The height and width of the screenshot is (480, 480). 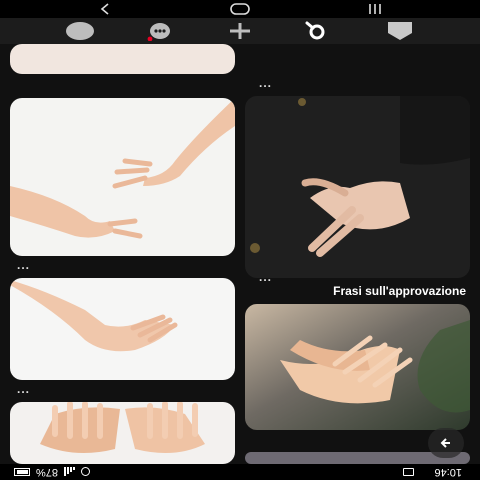 I want to click on tab-home, so click(x=400, y=31).